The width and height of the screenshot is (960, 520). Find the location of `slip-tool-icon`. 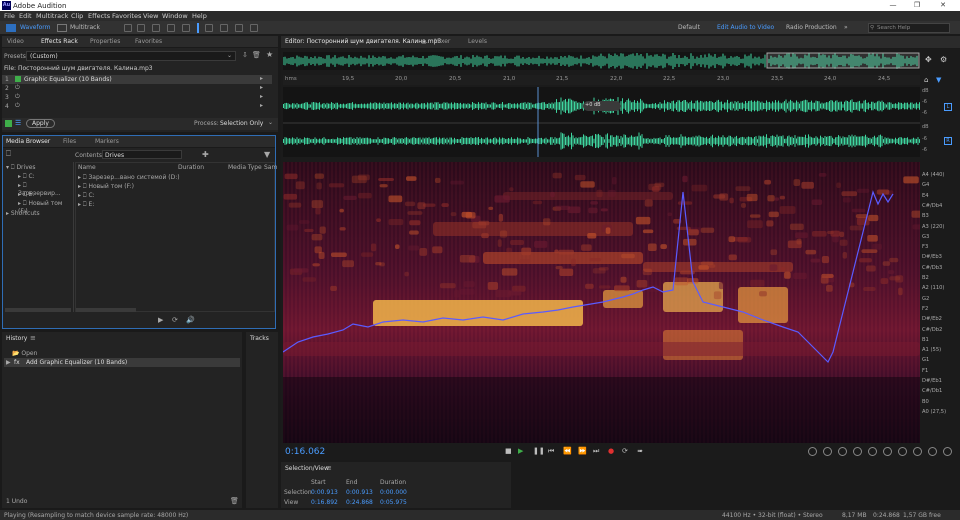

slip-tool-icon is located at coordinates (186, 28).